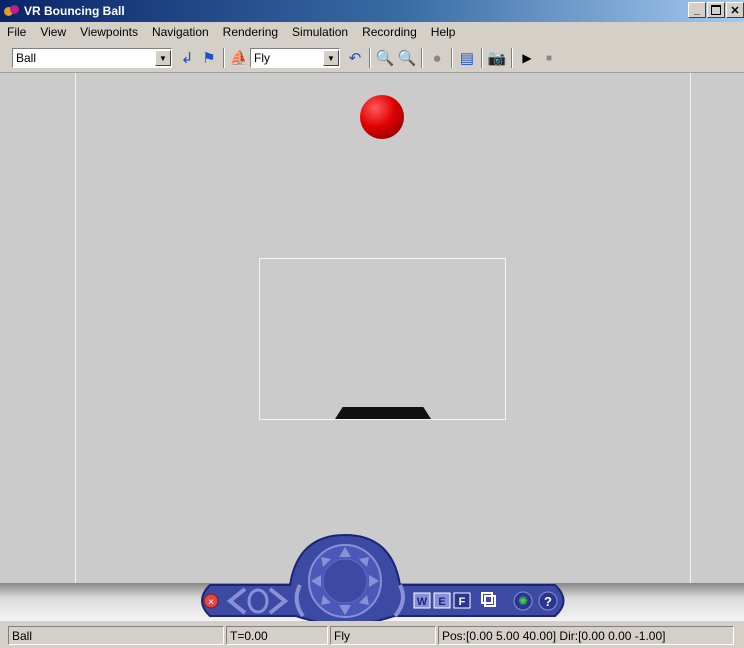 The height and width of the screenshot is (648, 744). I want to click on scene-wall-line-left, so click(75, 329).